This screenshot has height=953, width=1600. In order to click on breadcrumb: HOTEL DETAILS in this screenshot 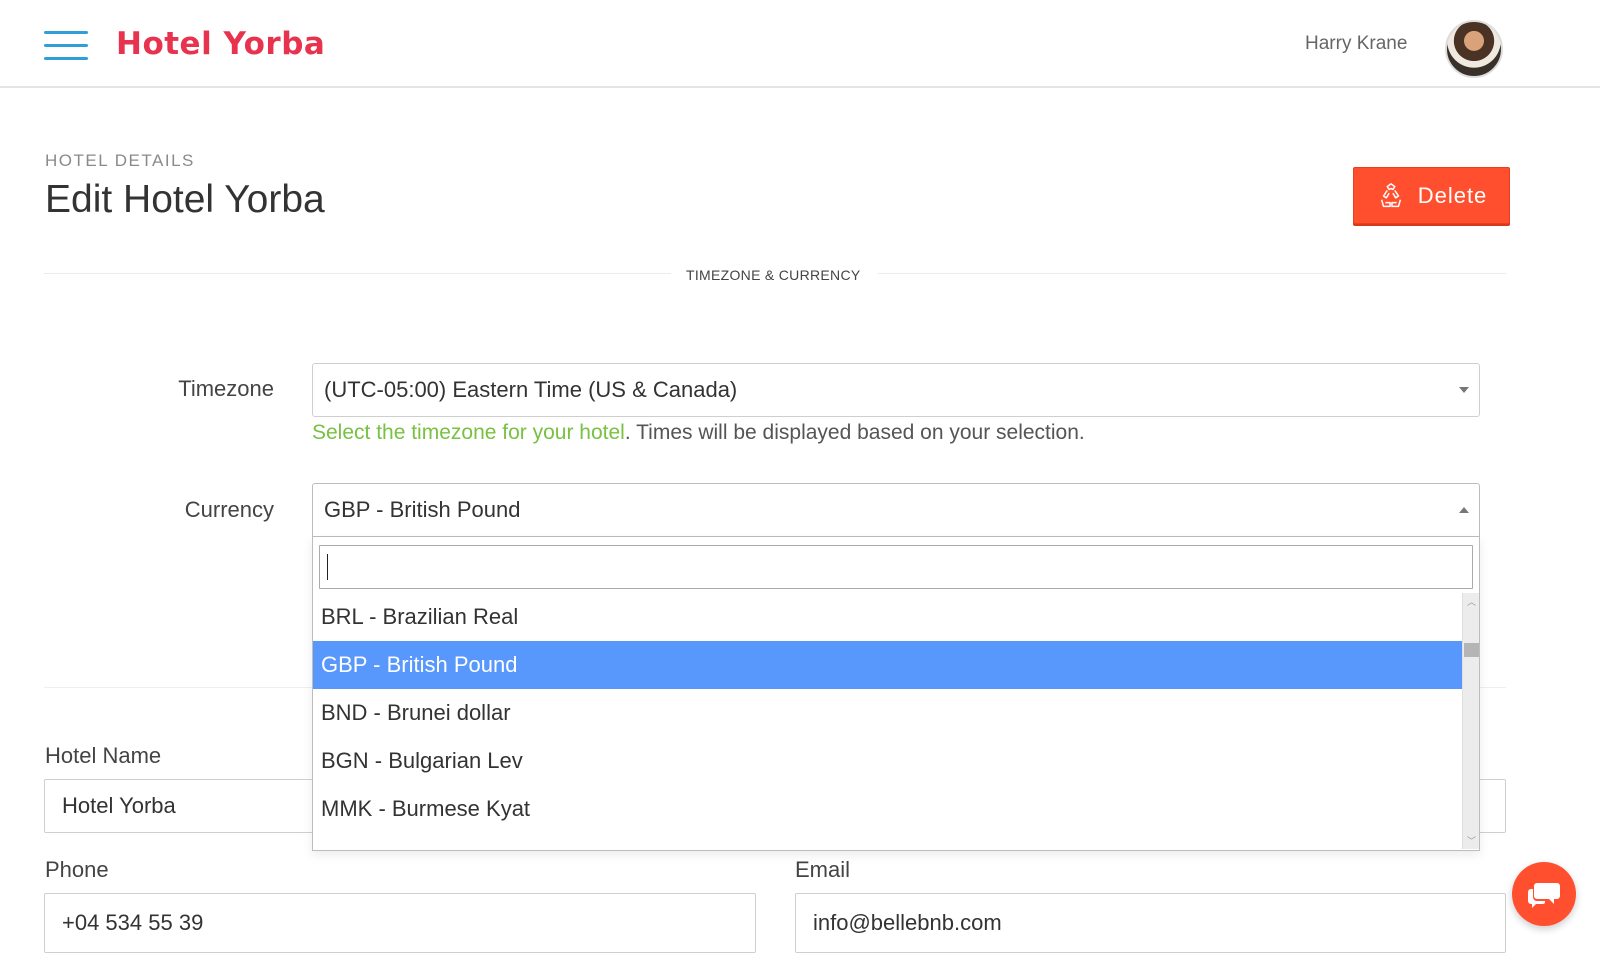, I will do `click(120, 160)`.